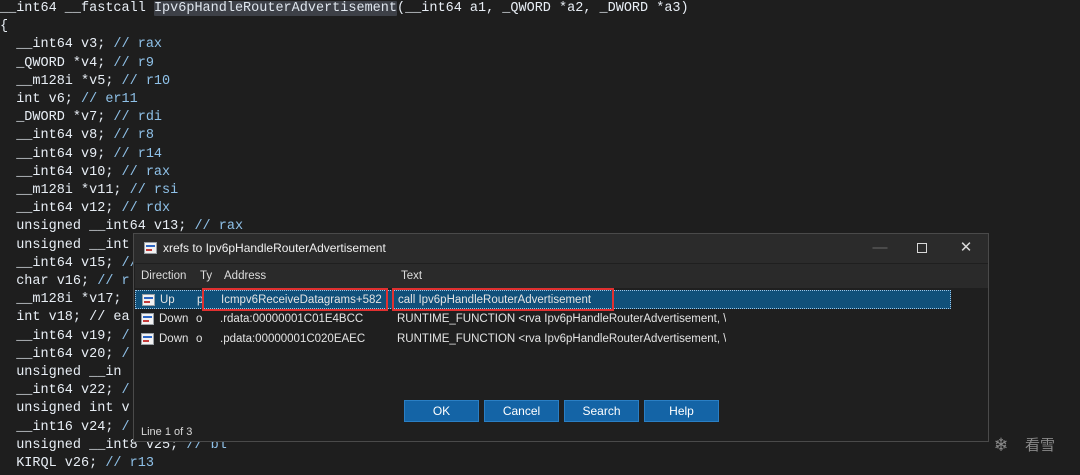 This screenshot has width=1080, height=475. Describe the element at coordinates (57, 45) in the screenshot. I see `code-pre: __int64 v3;` at that location.